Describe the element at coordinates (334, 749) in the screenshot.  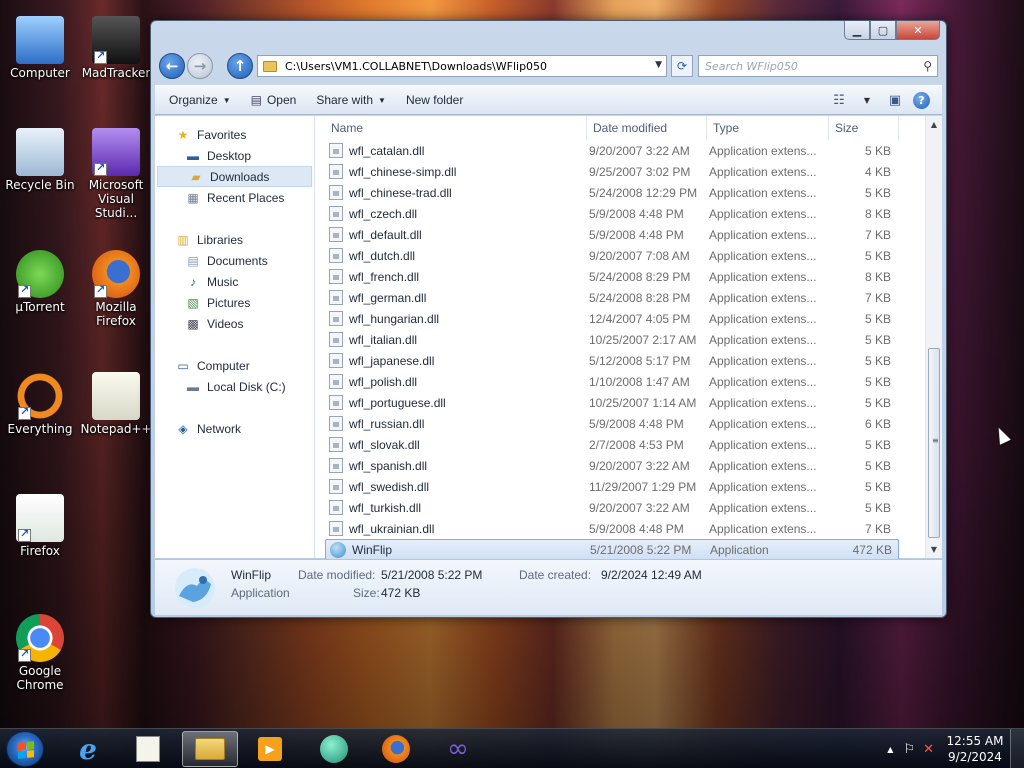
I see `taskbar-app` at that location.